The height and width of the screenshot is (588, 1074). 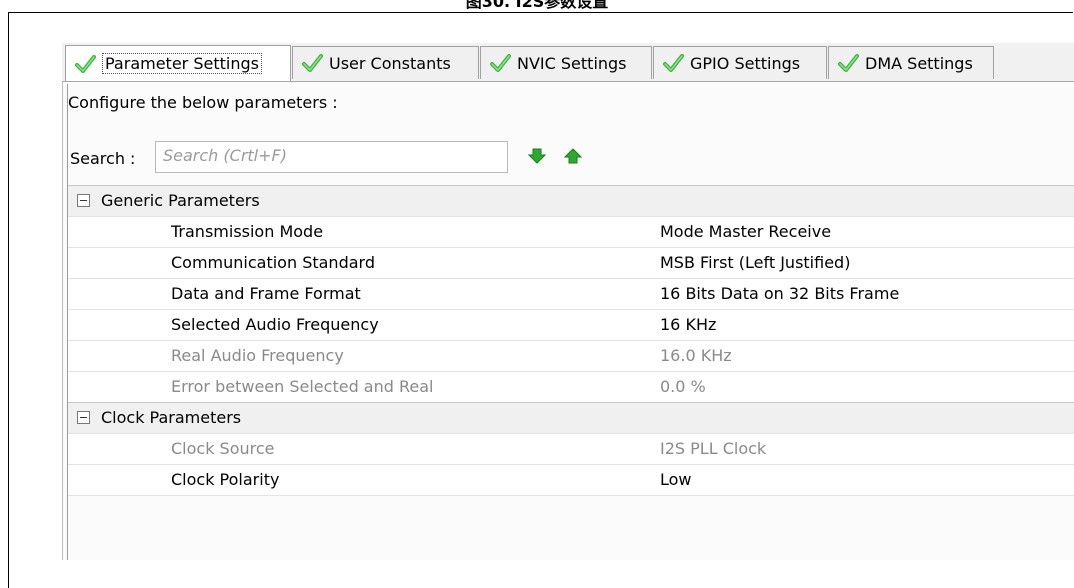 What do you see at coordinates (688, 324) in the screenshot?
I see `param-value: 16 KHz` at bounding box center [688, 324].